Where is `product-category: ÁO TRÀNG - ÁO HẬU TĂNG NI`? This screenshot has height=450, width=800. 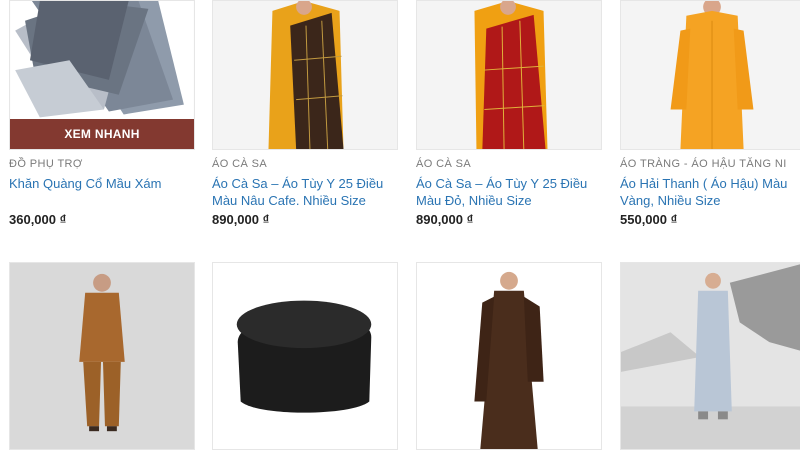
product-category: ÁO TRÀNG - ÁO HẬU TĂNG NI is located at coordinates (703, 164).